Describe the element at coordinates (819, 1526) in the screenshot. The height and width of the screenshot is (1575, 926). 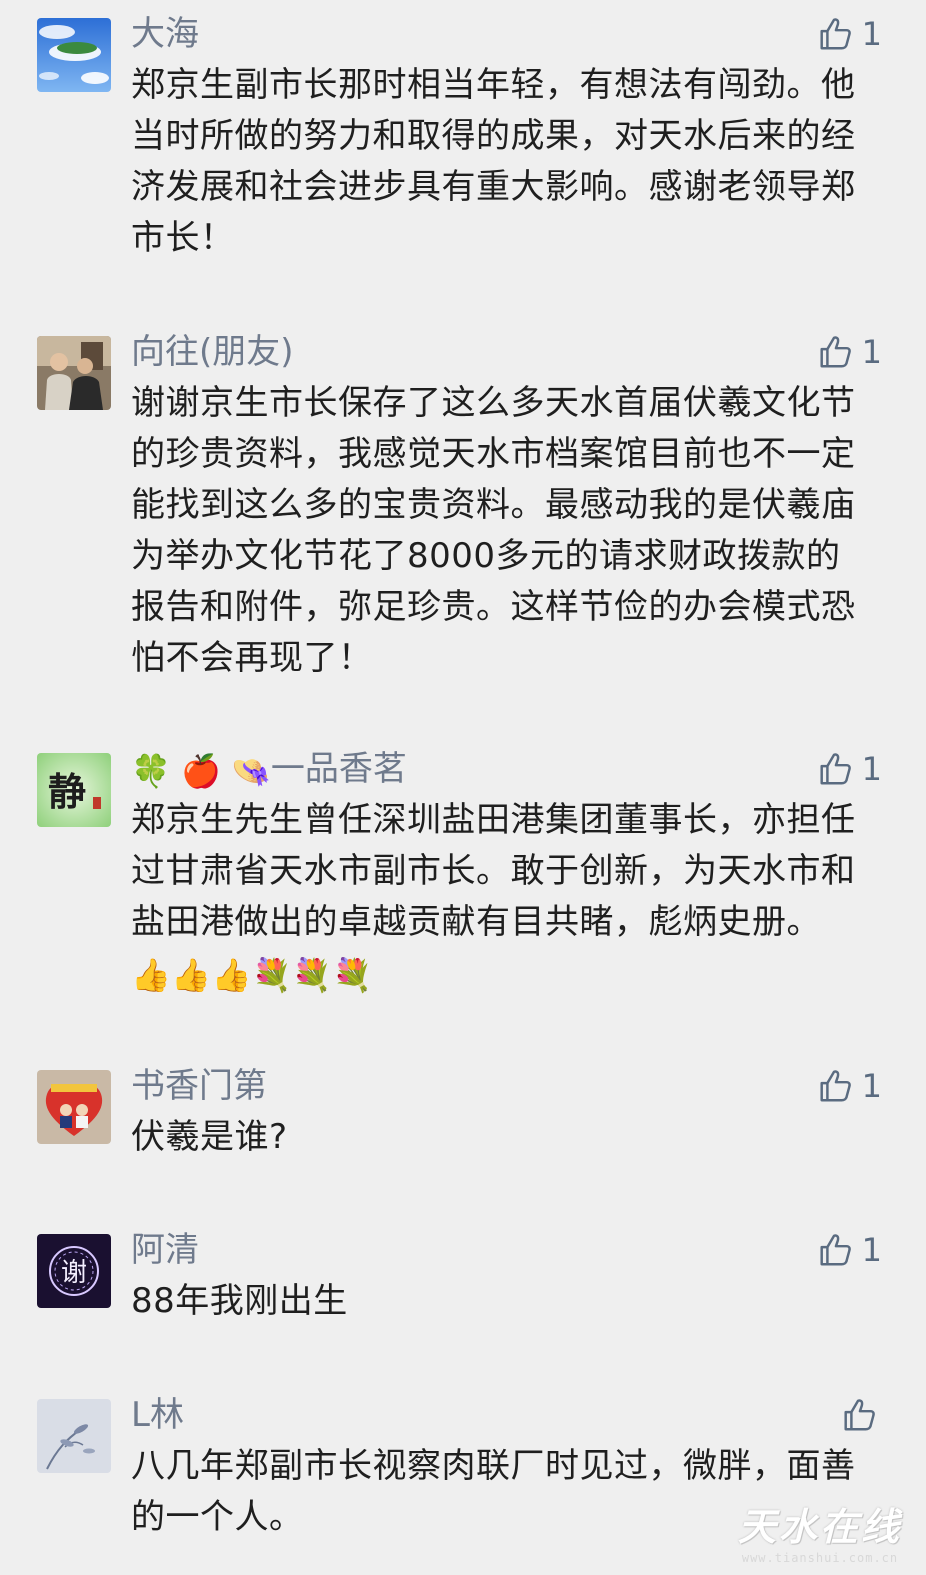
I see `watermark-logo-text: 天水在线` at that location.